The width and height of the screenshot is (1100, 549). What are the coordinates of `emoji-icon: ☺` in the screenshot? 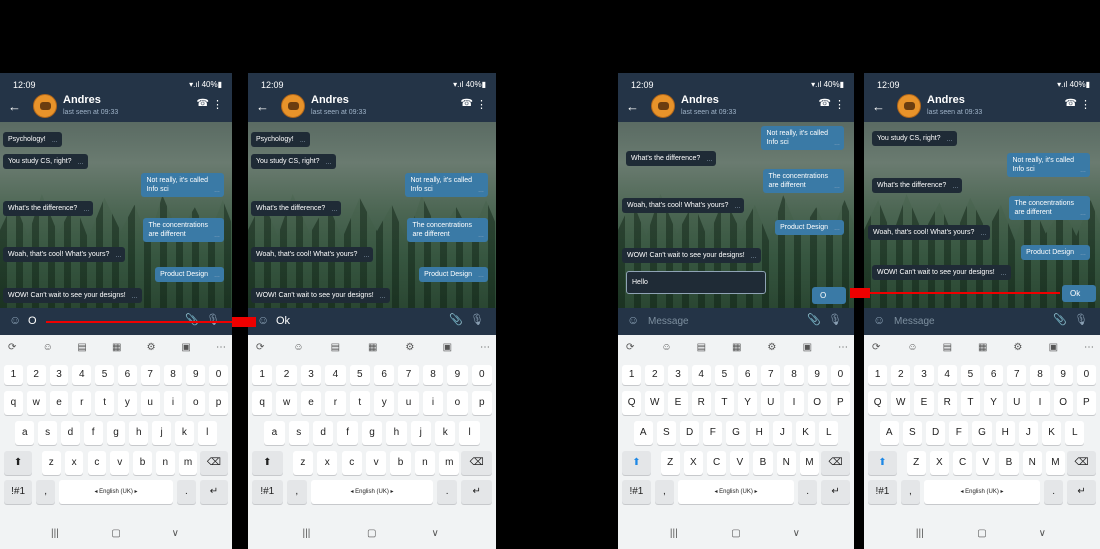 It's located at (15, 320).